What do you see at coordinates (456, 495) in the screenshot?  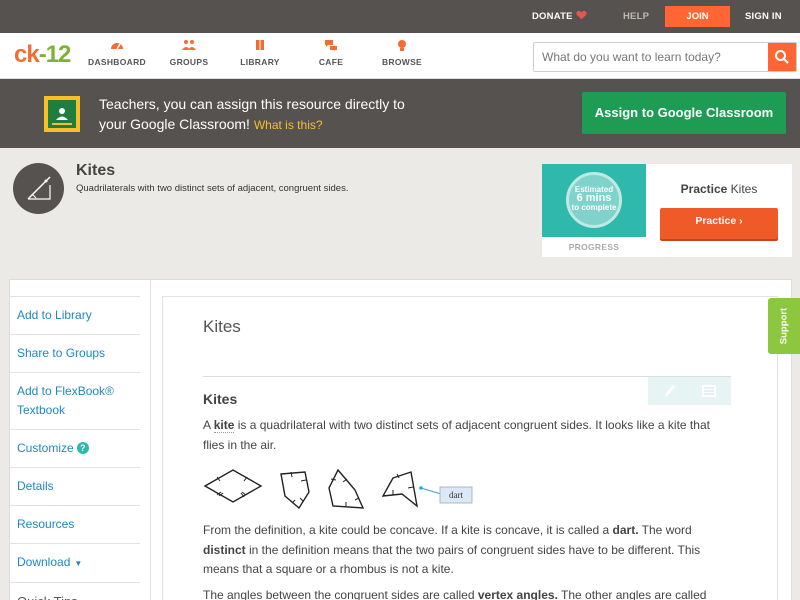 I see `dart-label: dart` at bounding box center [456, 495].